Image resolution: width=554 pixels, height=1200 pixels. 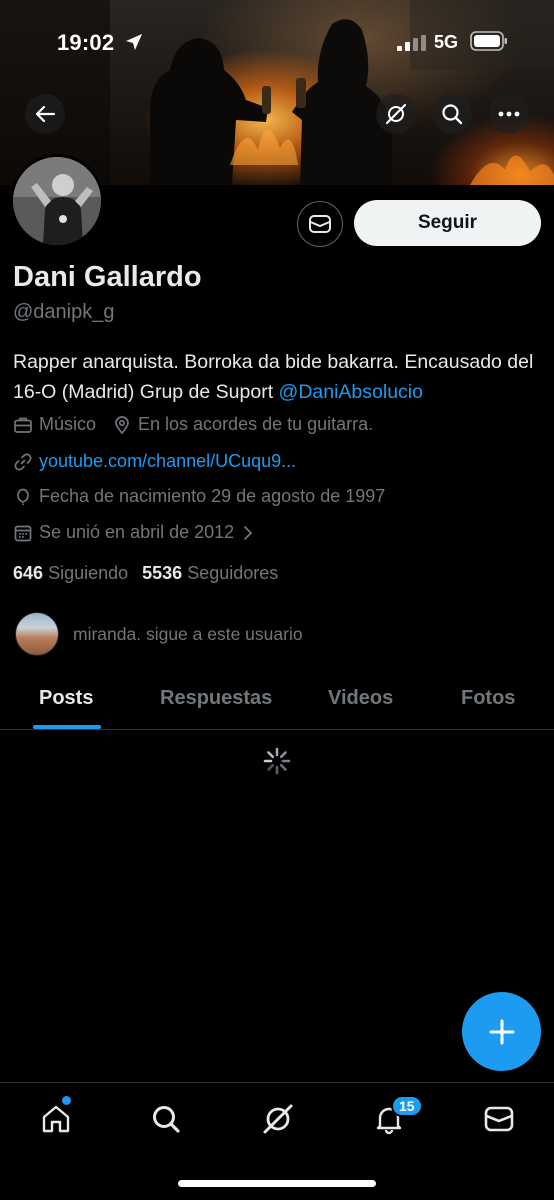 What do you see at coordinates (488, 41) in the screenshot?
I see `battery-icon` at bounding box center [488, 41].